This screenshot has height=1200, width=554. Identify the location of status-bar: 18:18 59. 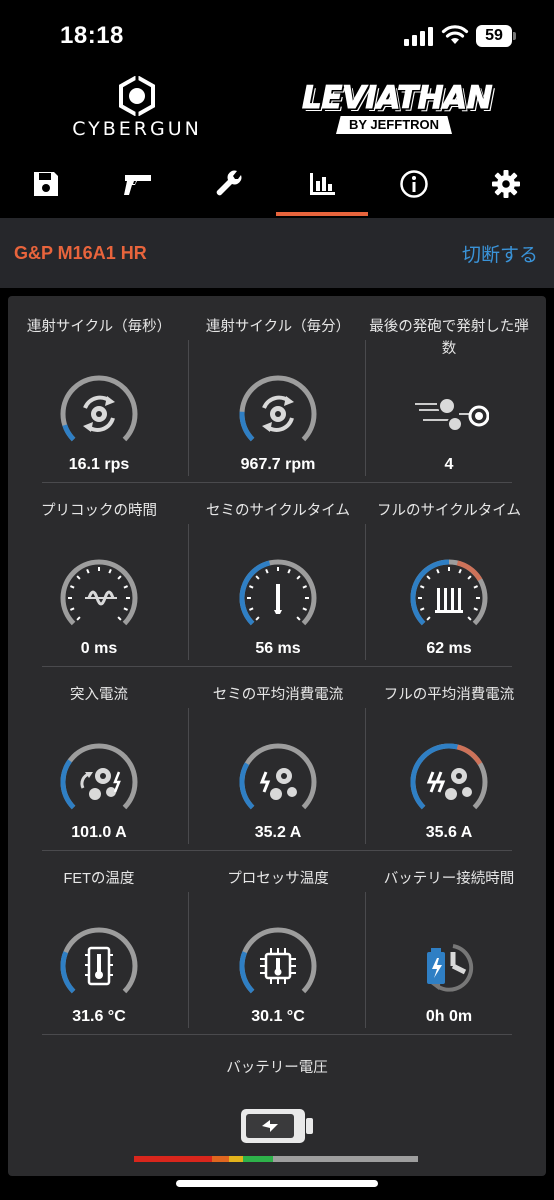
(277, 36).